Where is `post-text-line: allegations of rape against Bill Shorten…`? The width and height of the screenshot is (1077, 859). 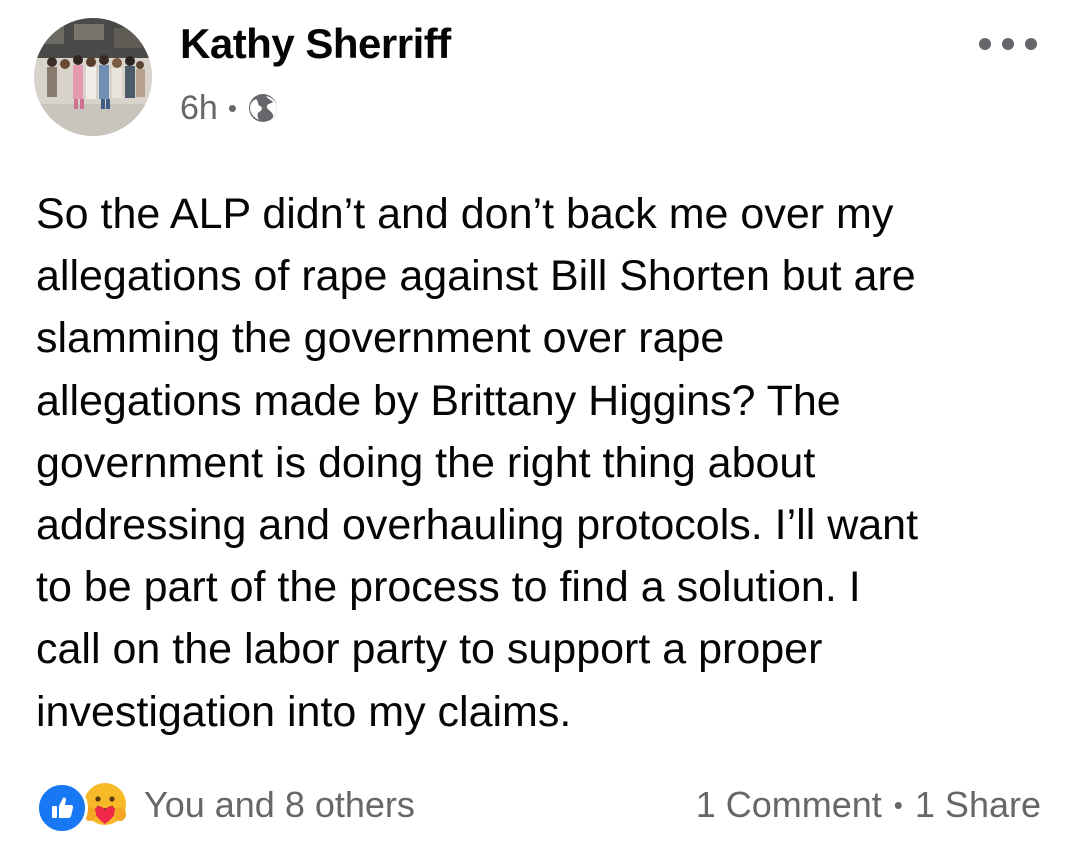
post-text-line: allegations of rape against Bill Shorten… is located at coordinates (476, 276).